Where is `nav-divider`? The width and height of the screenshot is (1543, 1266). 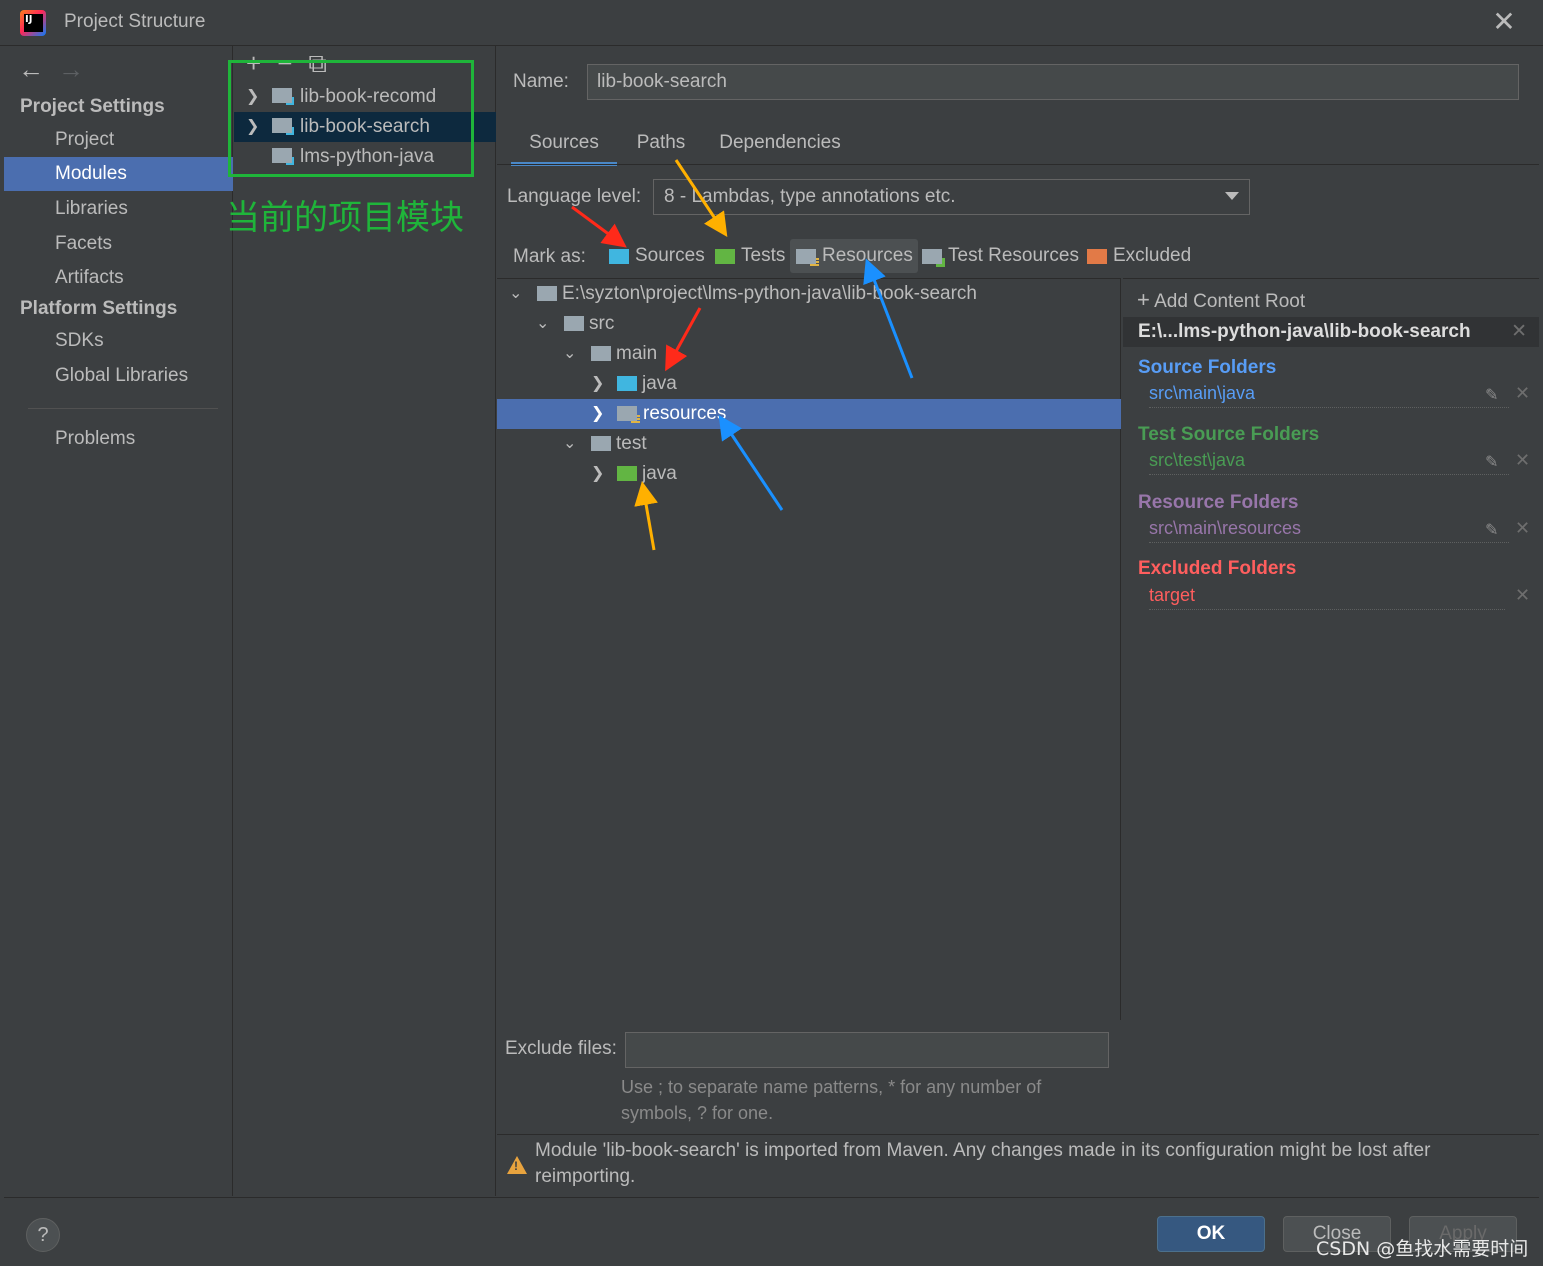
nav-divider is located at coordinates (123, 408).